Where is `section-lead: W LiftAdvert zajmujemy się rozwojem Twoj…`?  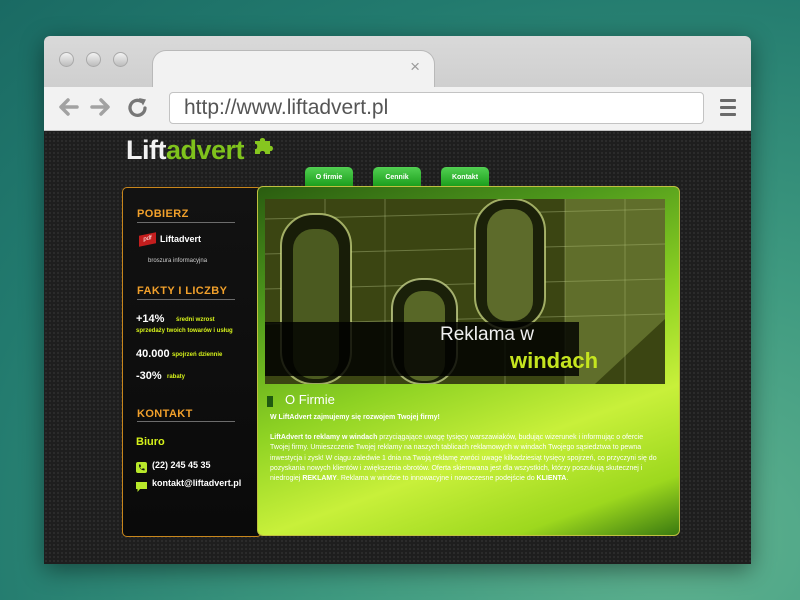 section-lead: W LiftAdvert zajmujemy się rozwojem Twoj… is located at coordinates (355, 417).